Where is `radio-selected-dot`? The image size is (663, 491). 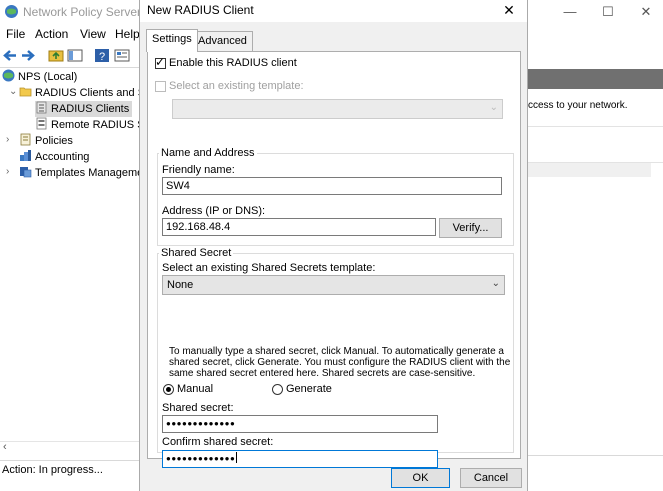 radio-selected-dot is located at coordinates (168, 389).